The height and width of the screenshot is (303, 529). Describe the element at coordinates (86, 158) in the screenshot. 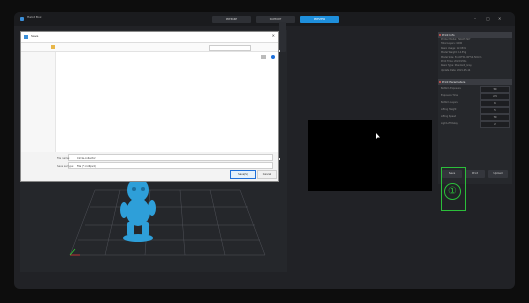

I see `filename-value: Circle-collector` at that location.